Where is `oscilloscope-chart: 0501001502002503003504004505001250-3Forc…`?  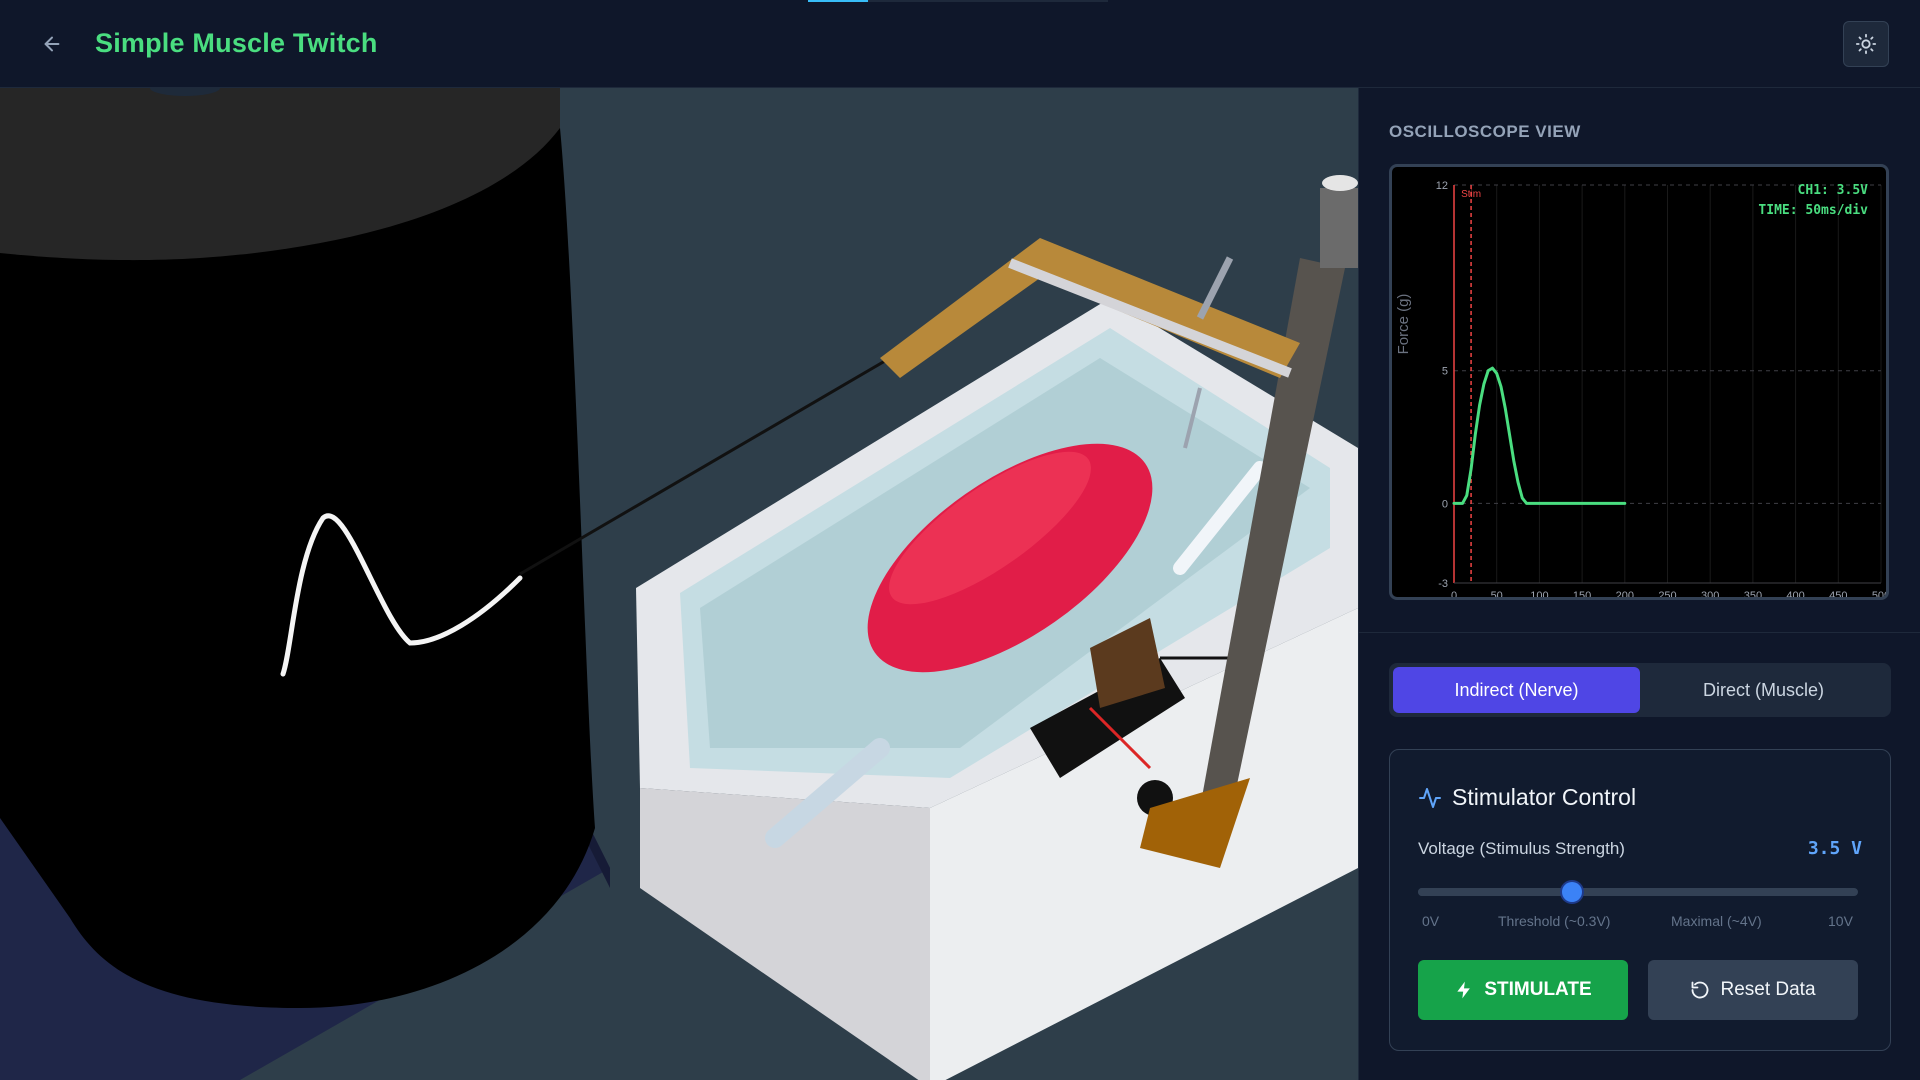
oscilloscope-chart: 0501001502002503003504004505001250-3Forc… is located at coordinates (1640, 388).